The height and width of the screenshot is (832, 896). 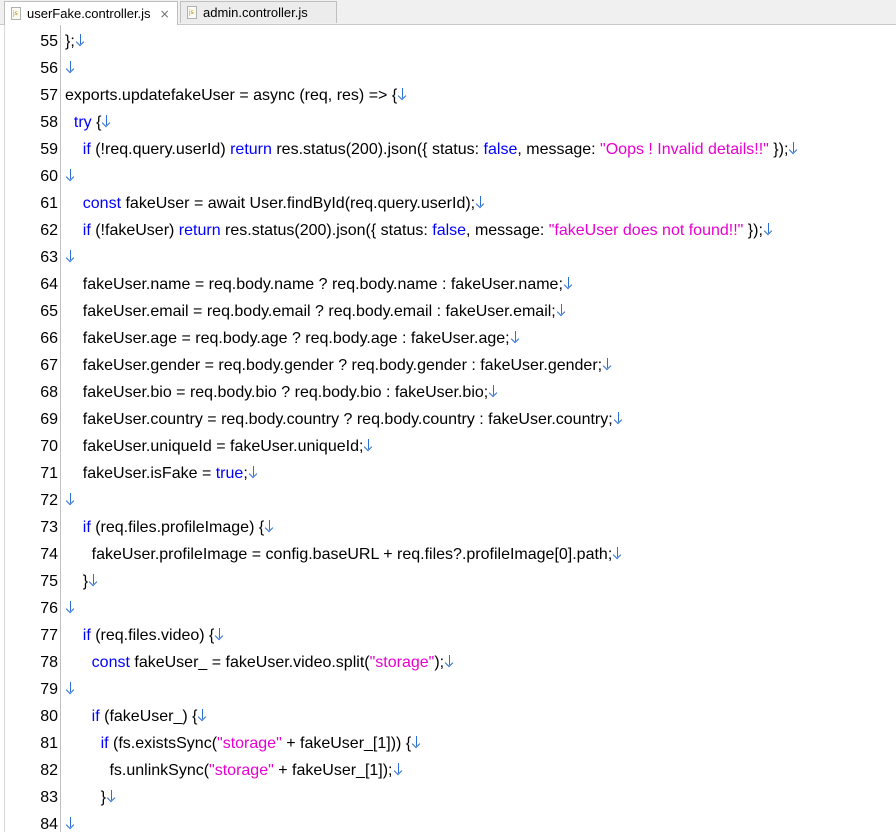 What do you see at coordinates (49, 608) in the screenshot?
I see `line-number: 76` at bounding box center [49, 608].